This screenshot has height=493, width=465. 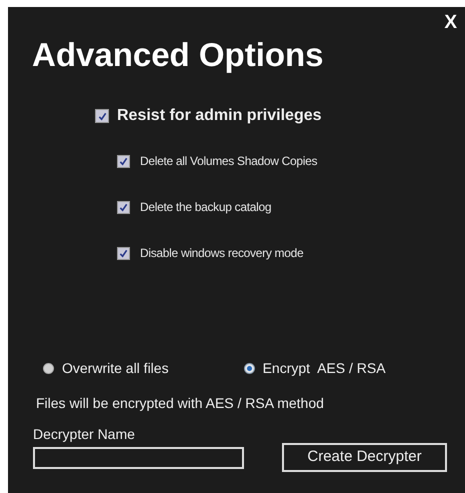 I want to click on checkbox-label: Delete the backup catalog, so click(x=206, y=207).